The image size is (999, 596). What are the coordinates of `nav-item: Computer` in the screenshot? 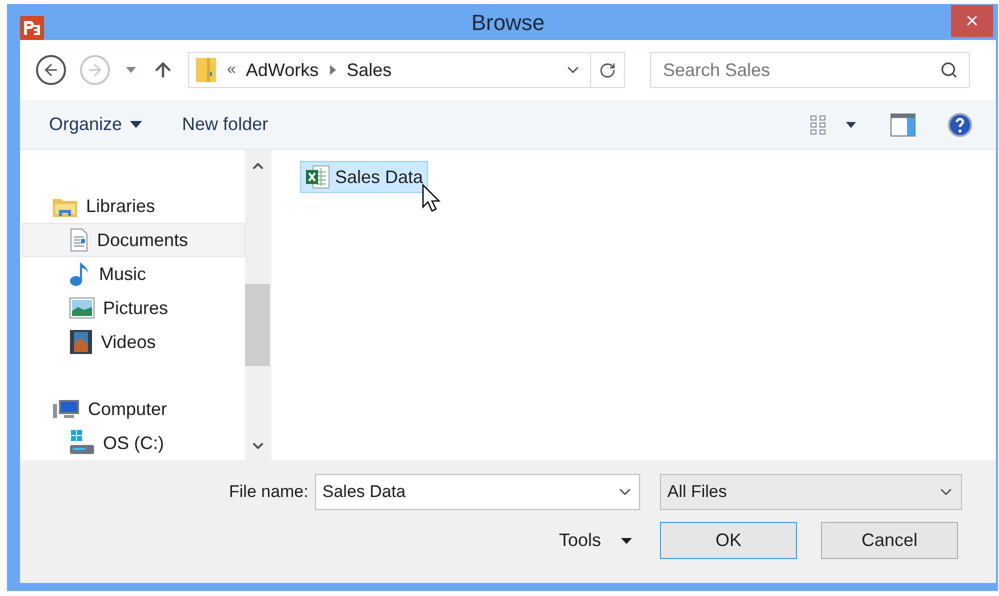 It's located at (133, 409).